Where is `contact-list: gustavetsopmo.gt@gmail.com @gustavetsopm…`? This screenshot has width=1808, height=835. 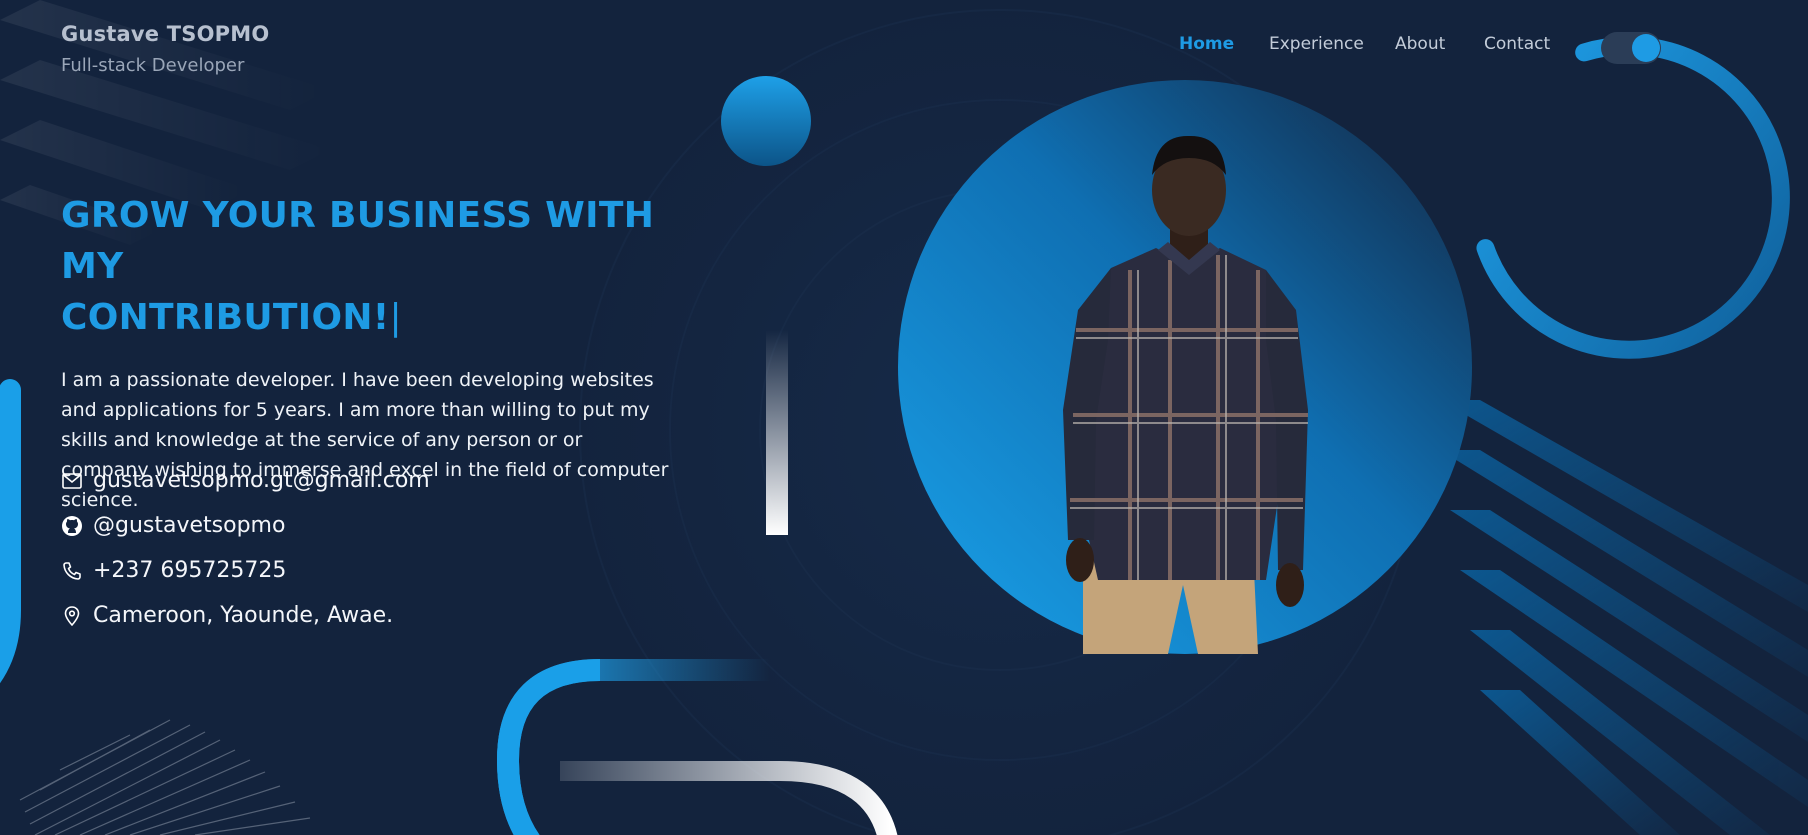
contact-list: gustavetsopmo.gt@gmail.com @gustavetsopm… is located at coordinates (245, 548).